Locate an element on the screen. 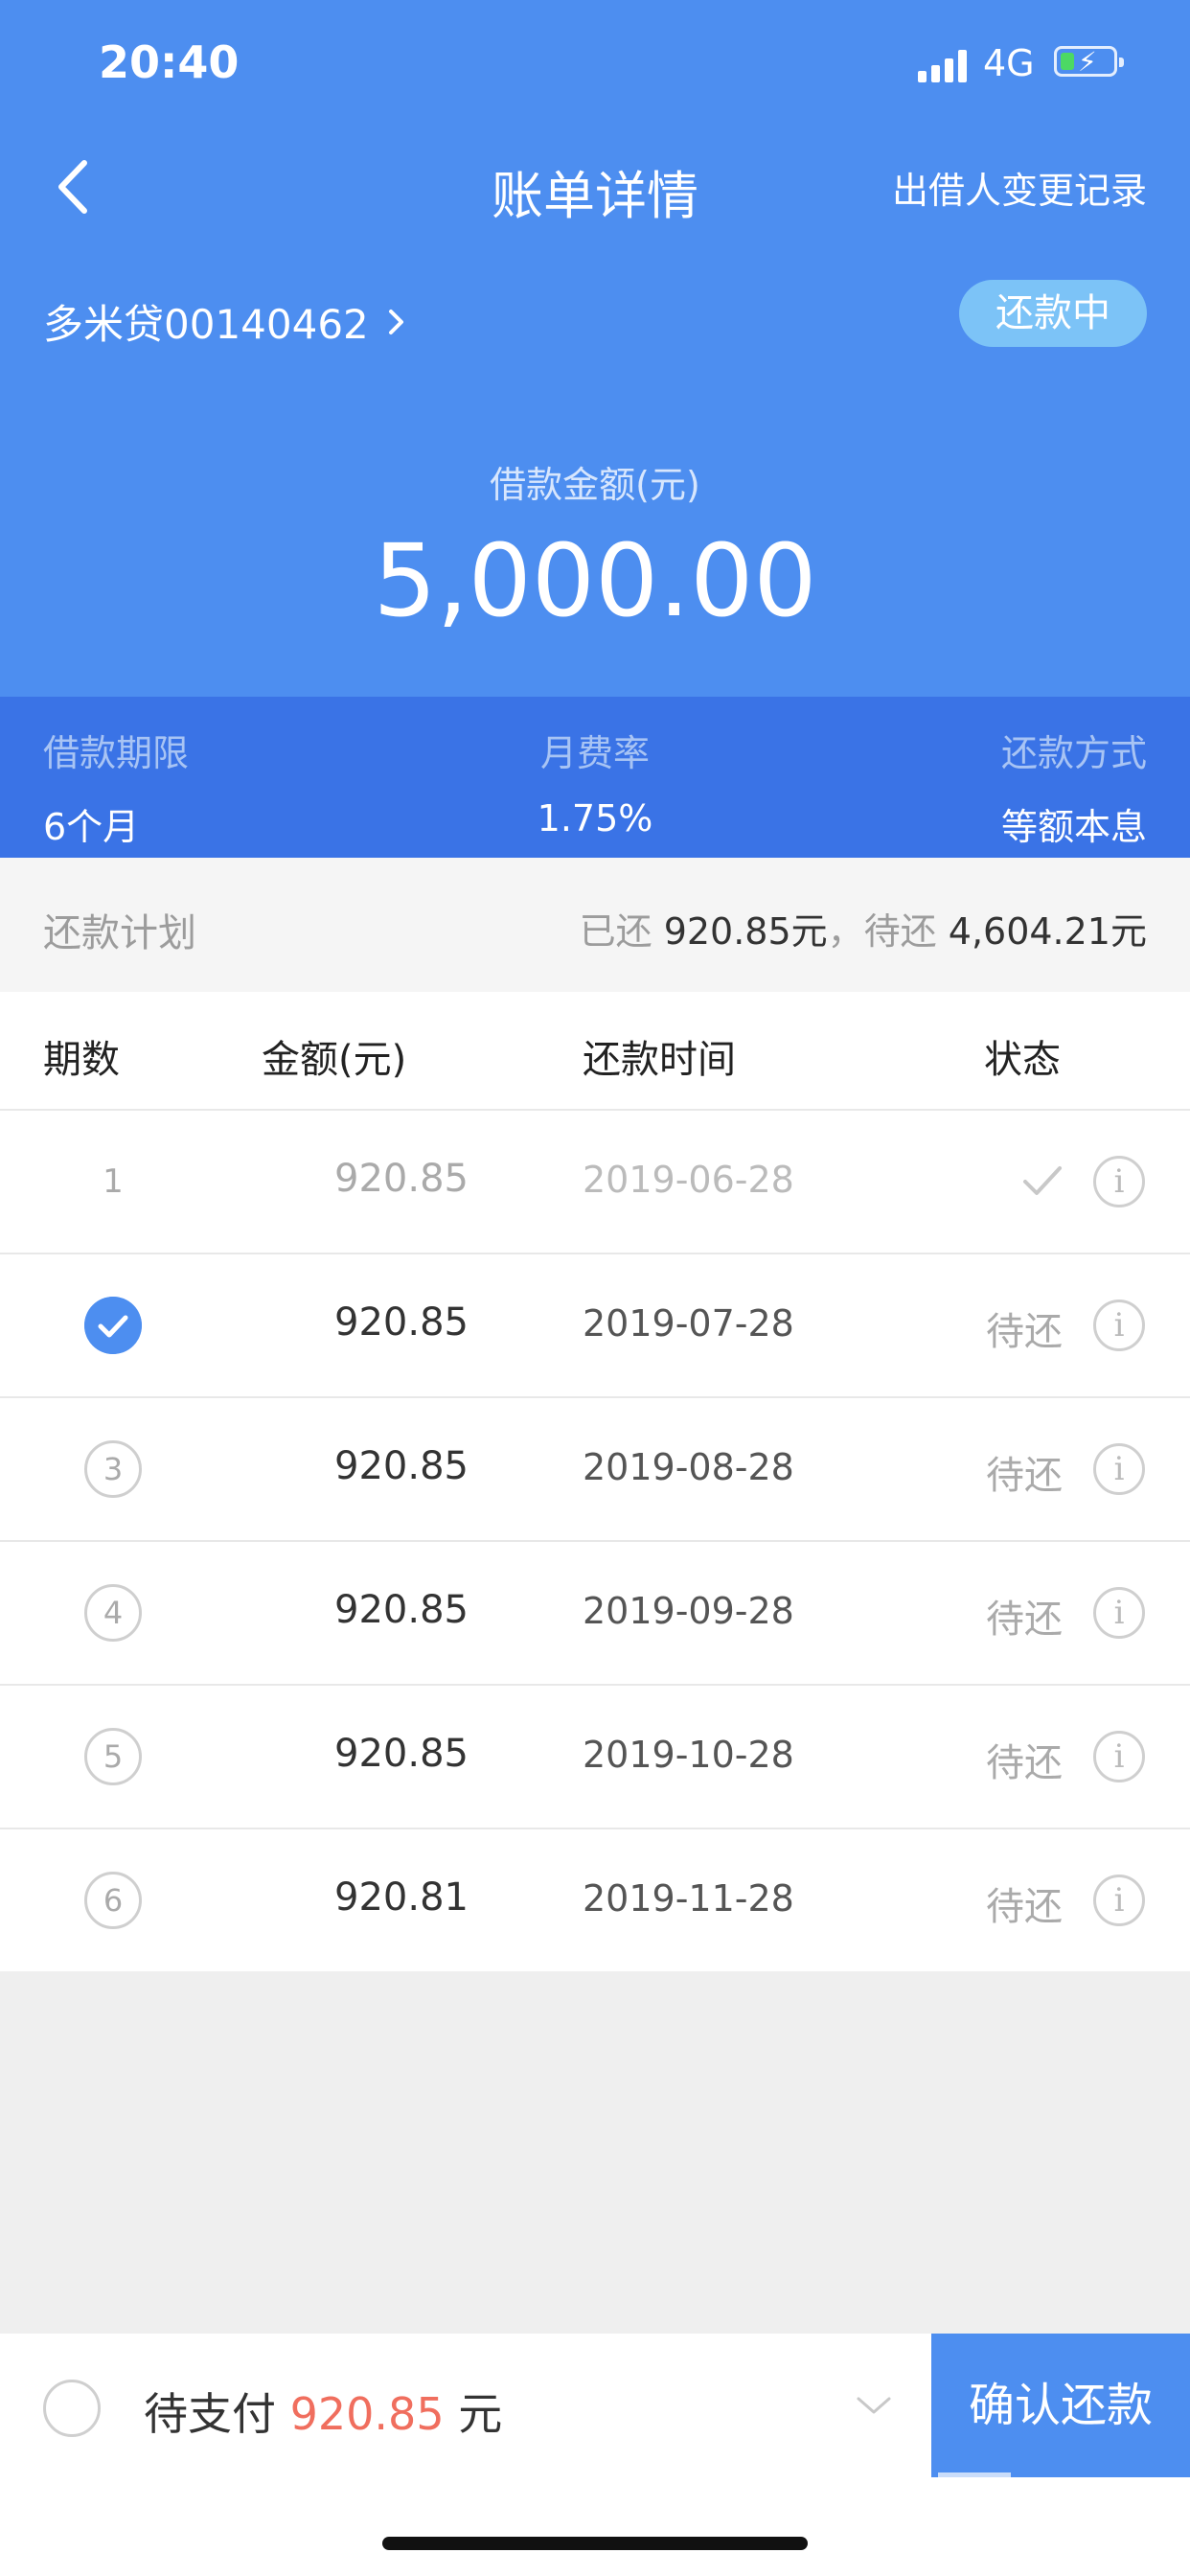  table-row: 1 920.85 2019-06-28 i is located at coordinates (595, 1182).